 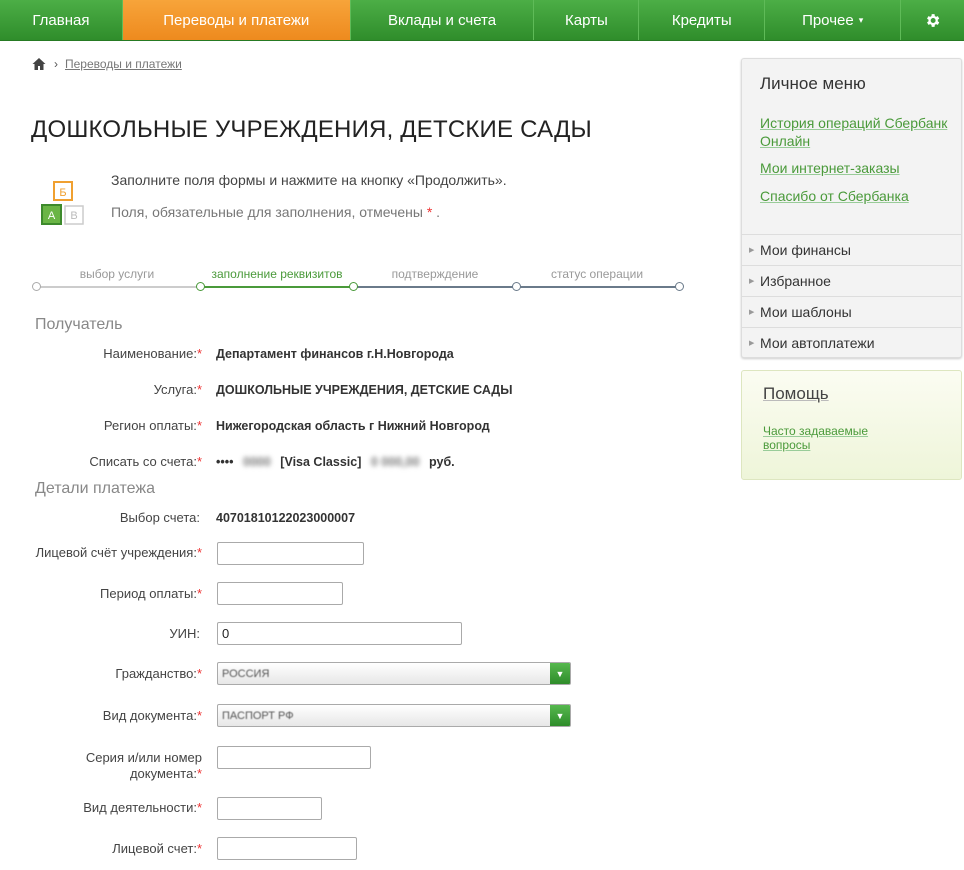 What do you see at coordinates (39, 64) in the screenshot?
I see `home-icon` at bounding box center [39, 64].